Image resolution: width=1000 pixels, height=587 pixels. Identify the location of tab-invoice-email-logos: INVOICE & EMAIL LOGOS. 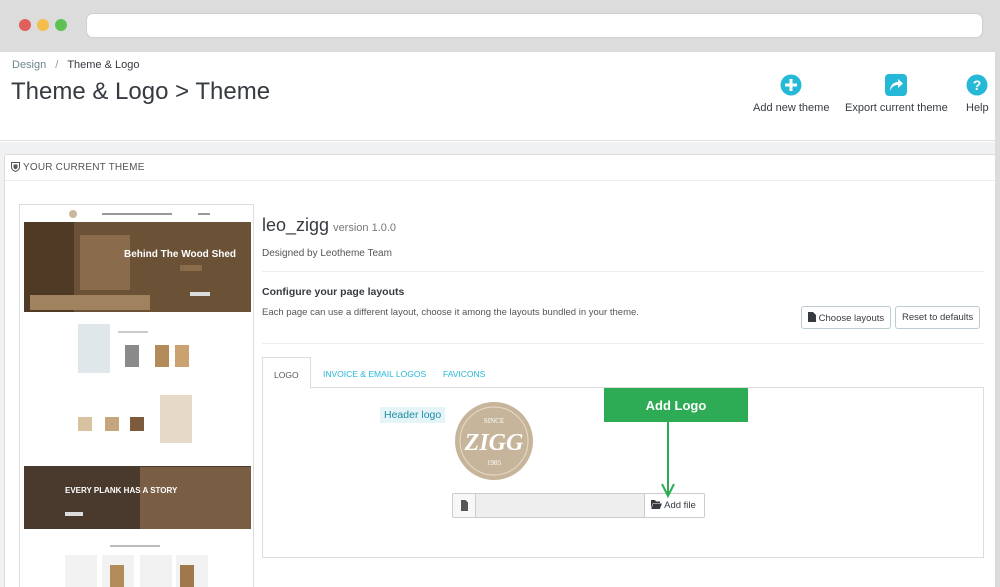
(374, 372).